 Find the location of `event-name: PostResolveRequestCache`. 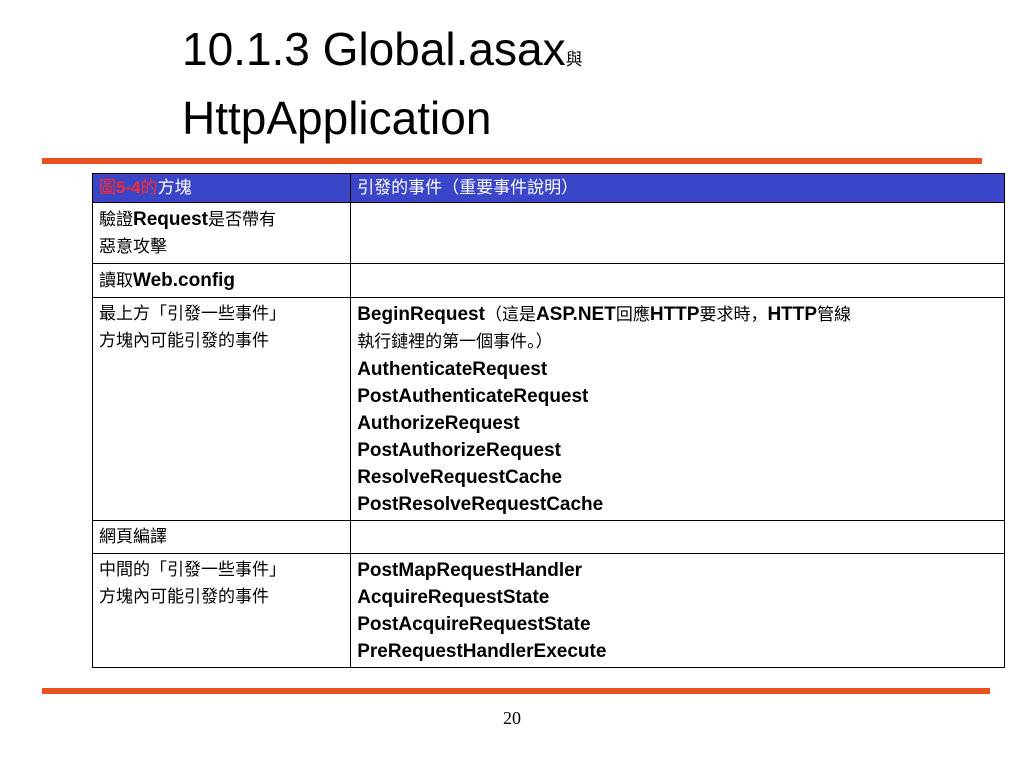

event-name: PostResolveRequestCache is located at coordinates (480, 504).